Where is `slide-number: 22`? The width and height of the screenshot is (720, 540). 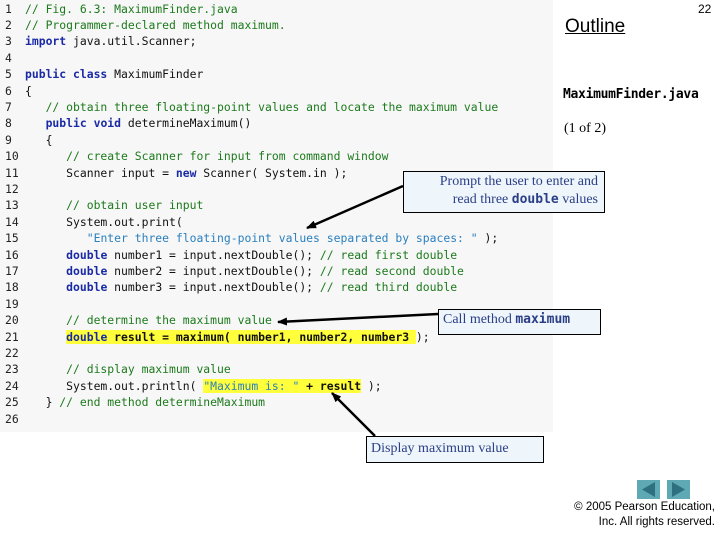
slide-number: 22 is located at coordinates (705, 9).